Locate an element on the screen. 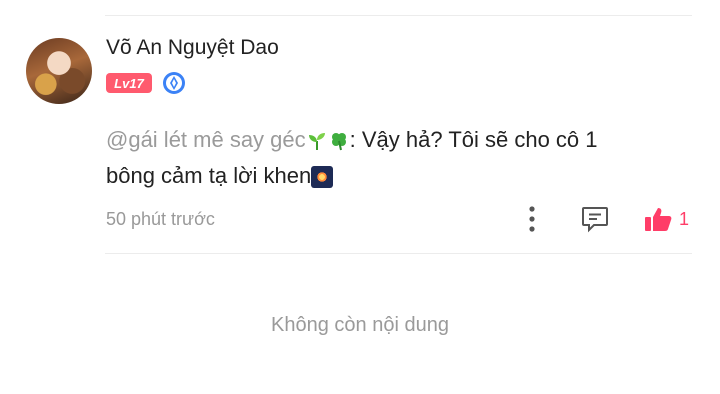  top-divider is located at coordinates (398, 15).